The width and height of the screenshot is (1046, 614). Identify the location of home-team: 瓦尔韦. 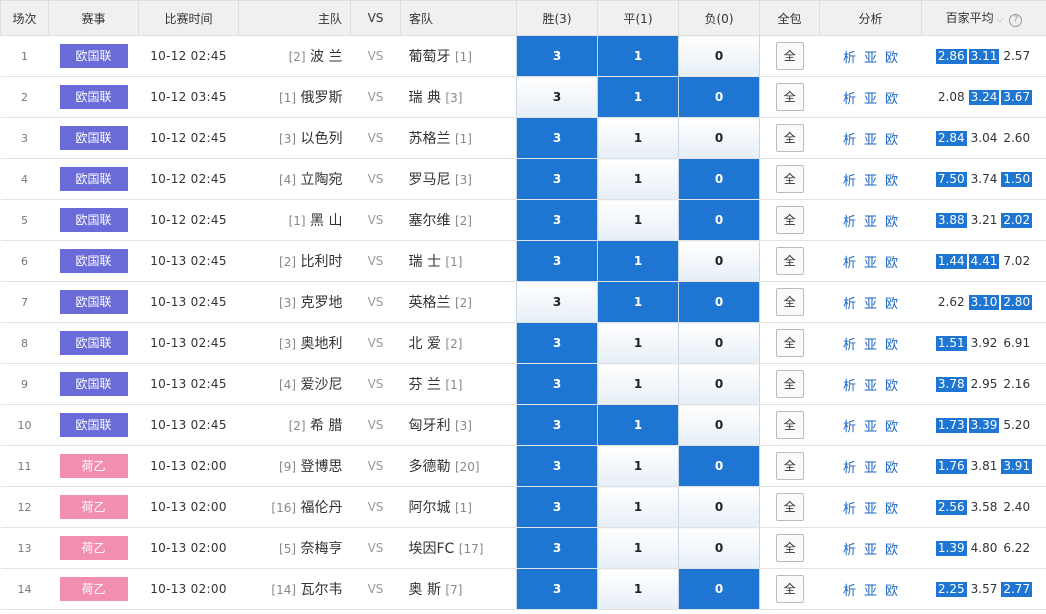
(322, 590).